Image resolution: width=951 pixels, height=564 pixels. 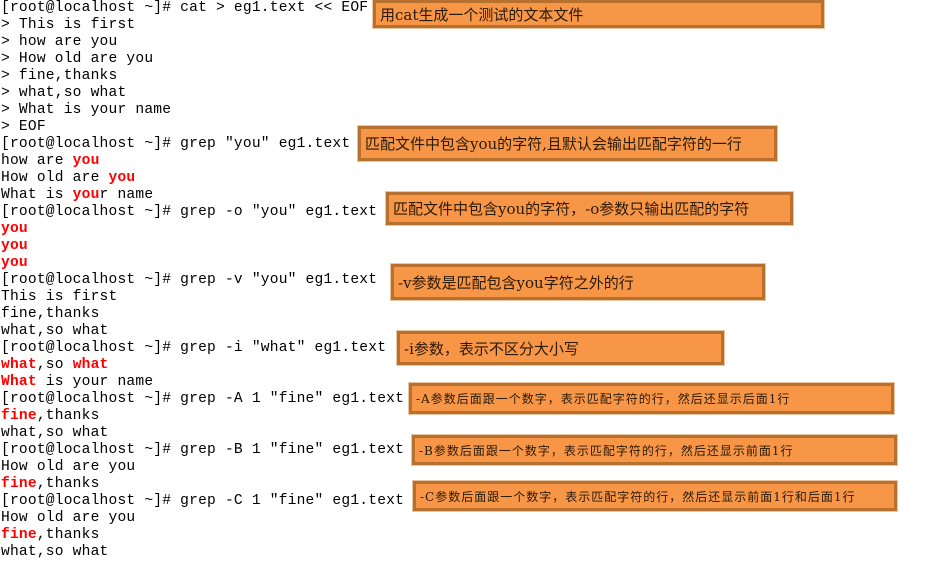 I want to click on terminal-text: > EOF, so click(x=23, y=127).